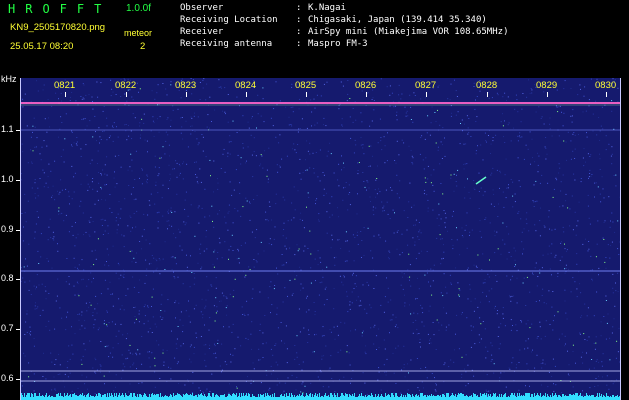 The width and height of the screenshot is (629, 400). I want to click on x-tick-label: 0830, so click(606, 85).